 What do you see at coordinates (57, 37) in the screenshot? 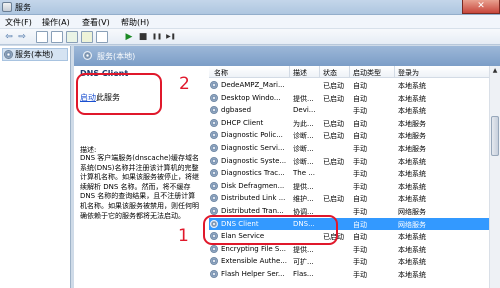
I see `properties-icon` at bounding box center [57, 37].